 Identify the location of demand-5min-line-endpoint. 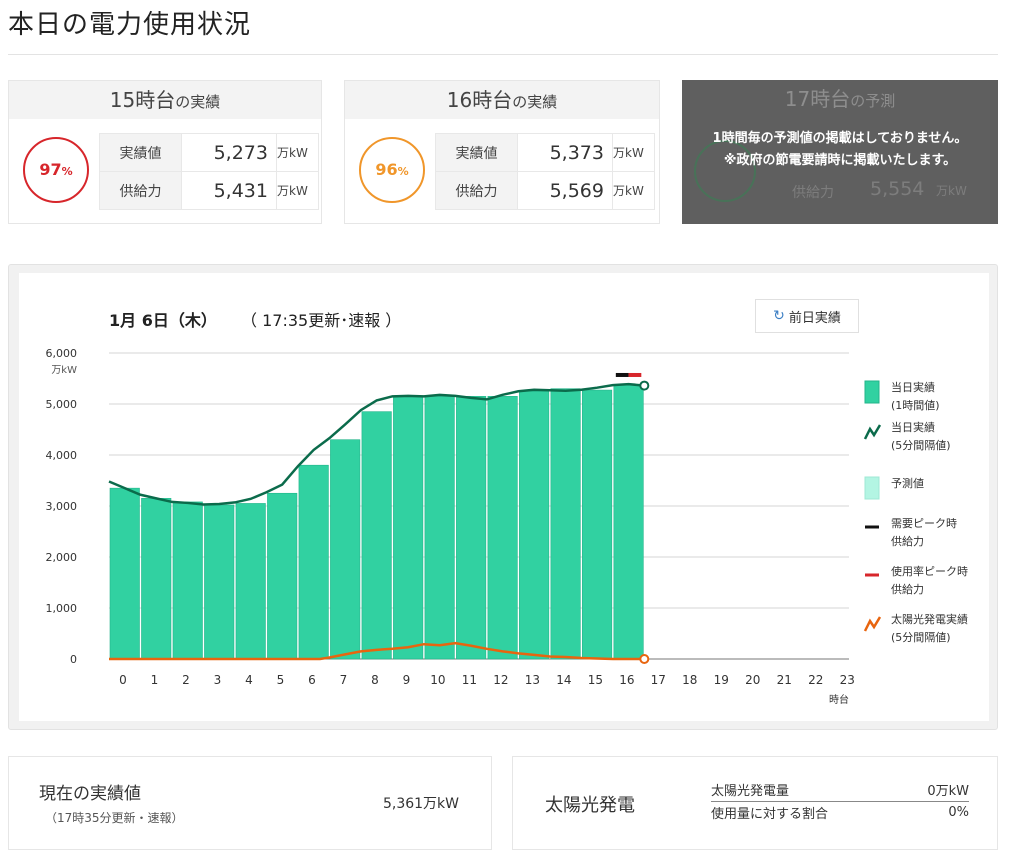
(644, 385).